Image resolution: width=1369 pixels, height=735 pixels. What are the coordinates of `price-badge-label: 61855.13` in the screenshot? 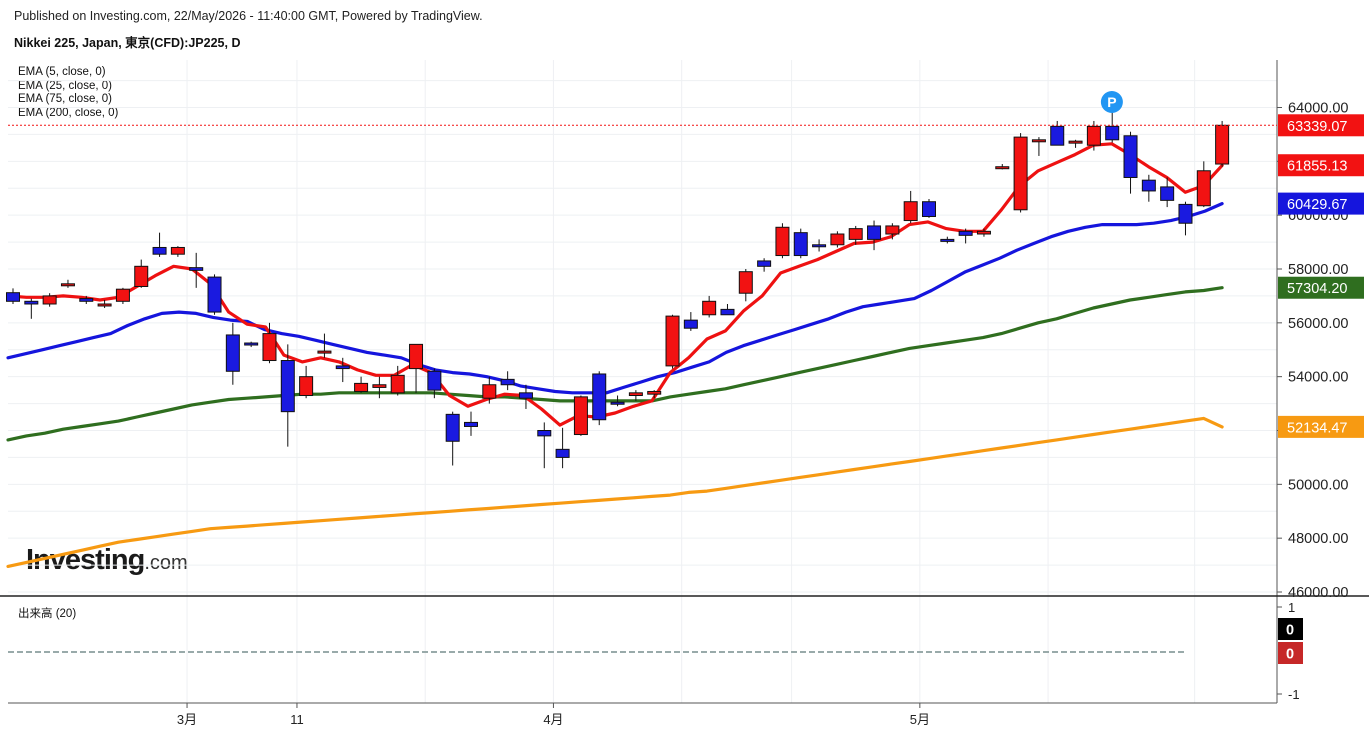 It's located at (1317, 167).